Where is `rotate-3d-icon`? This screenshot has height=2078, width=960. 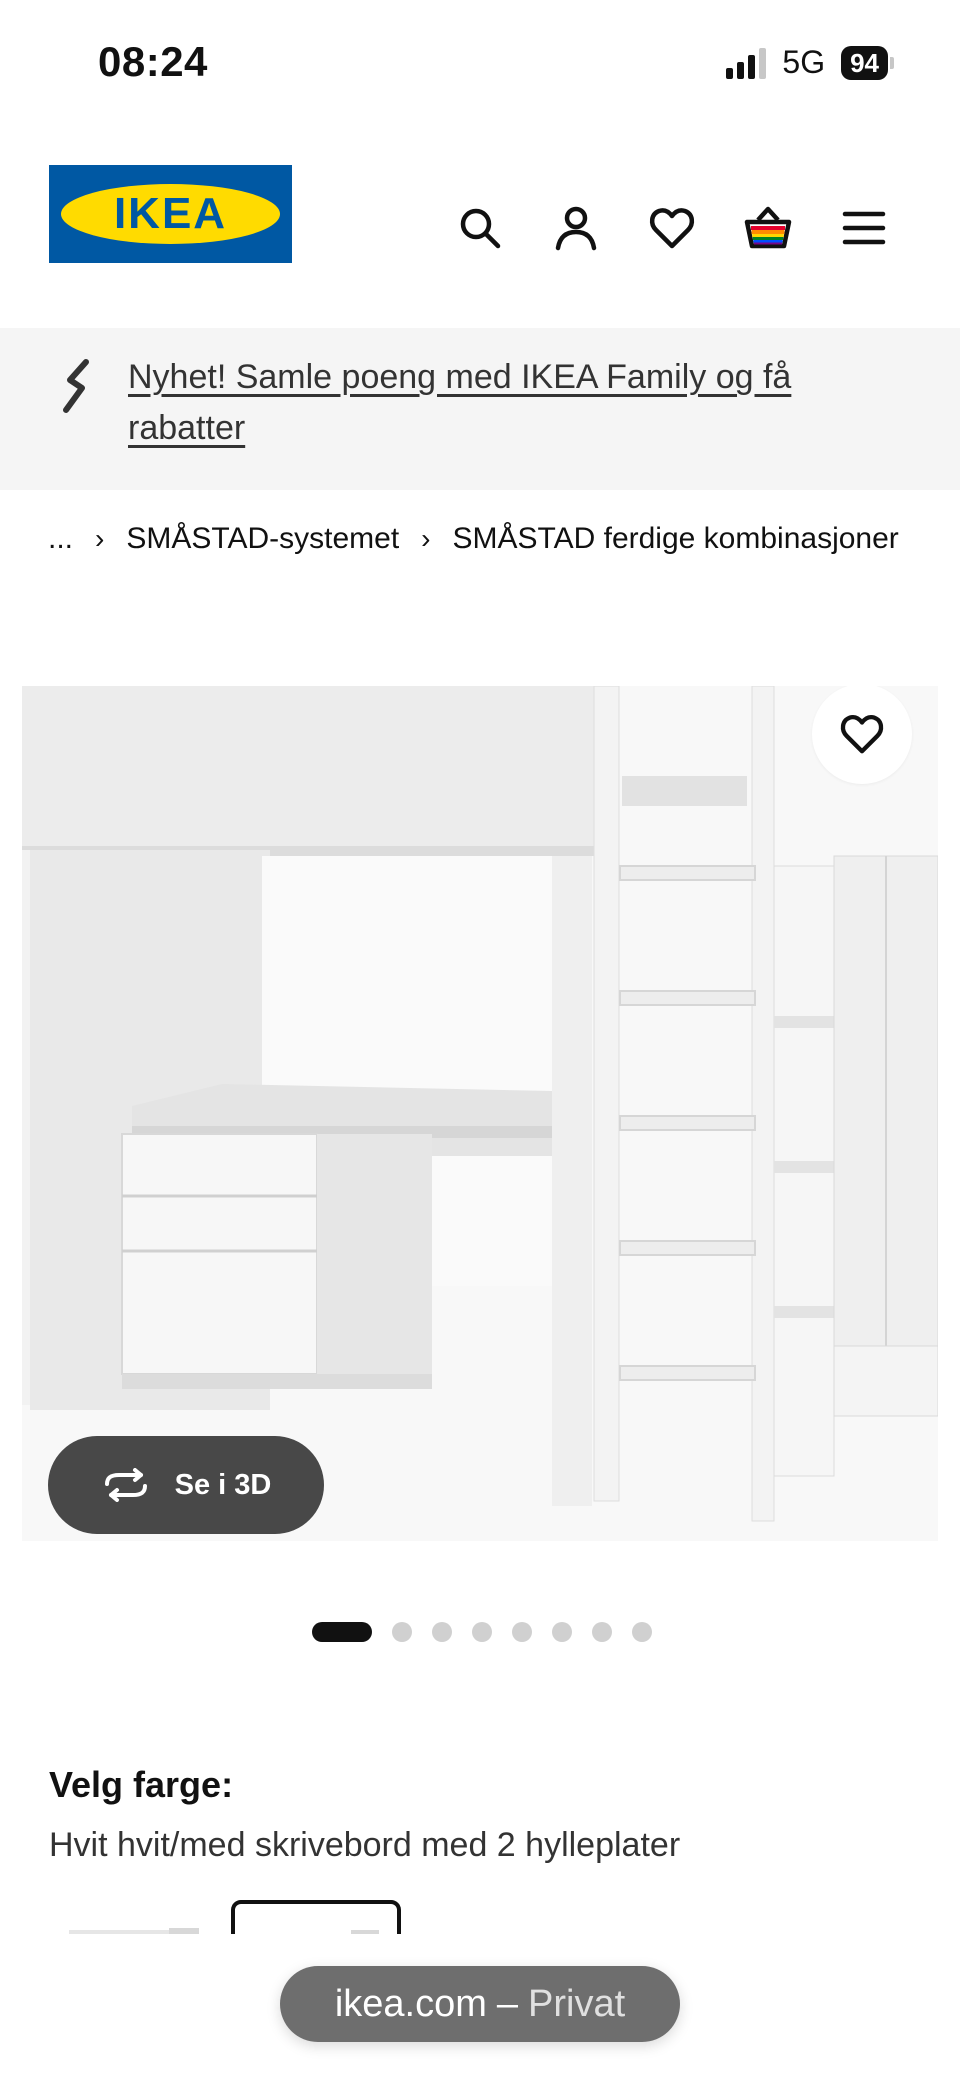 rotate-3d-icon is located at coordinates (125, 1485).